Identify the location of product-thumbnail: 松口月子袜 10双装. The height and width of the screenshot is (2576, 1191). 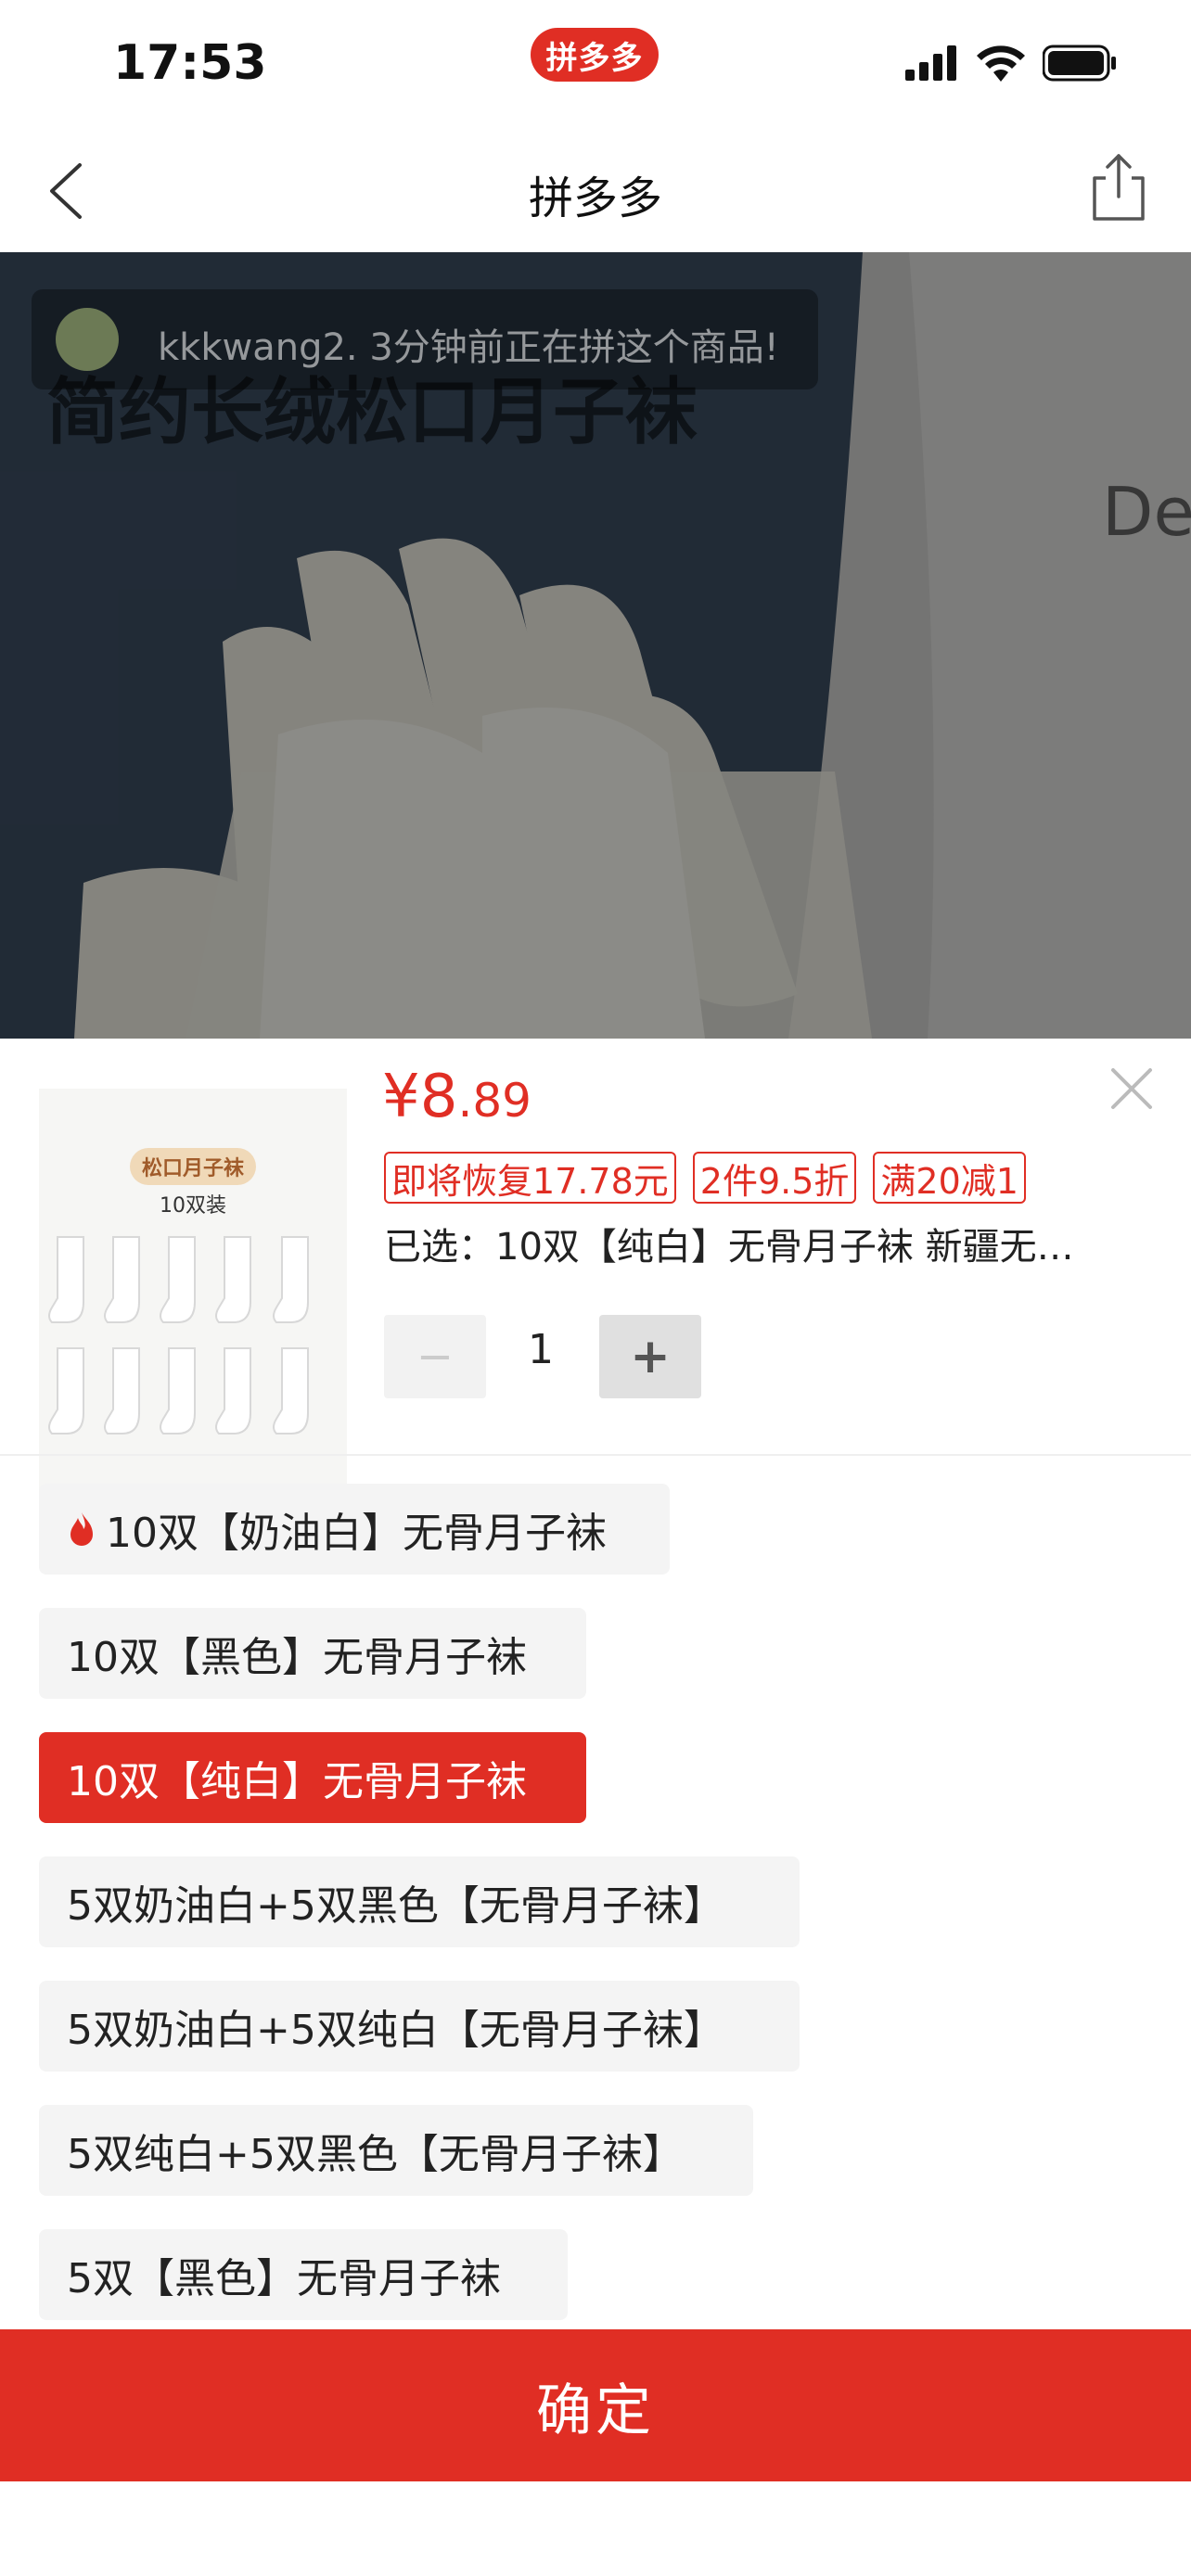
(193, 1294).